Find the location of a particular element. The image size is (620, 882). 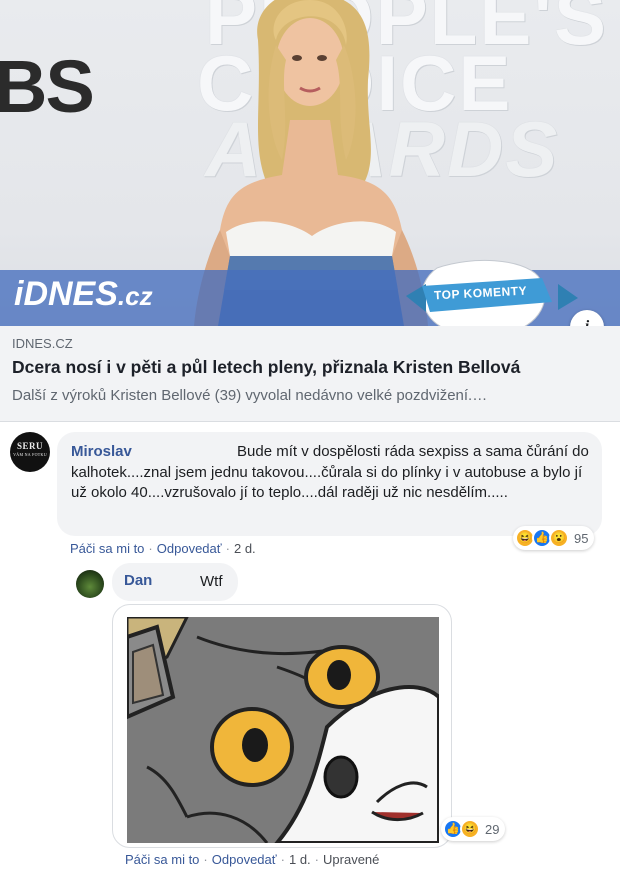

avatar is located at coordinates (90, 584).